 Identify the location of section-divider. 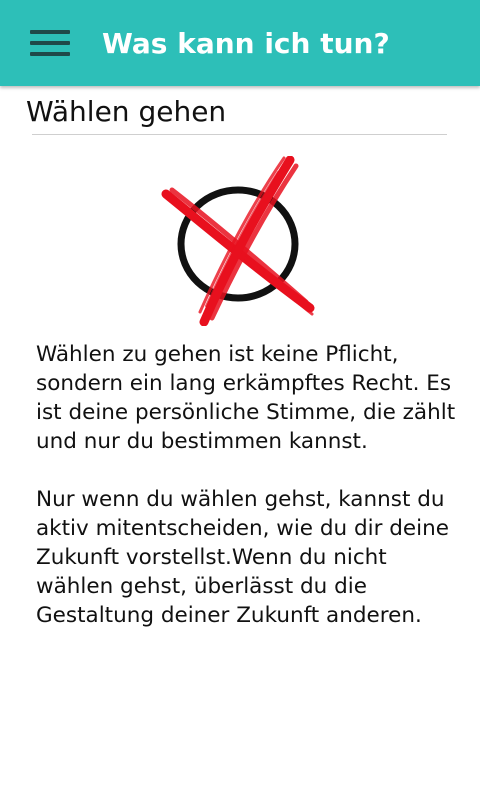
(239, 134).